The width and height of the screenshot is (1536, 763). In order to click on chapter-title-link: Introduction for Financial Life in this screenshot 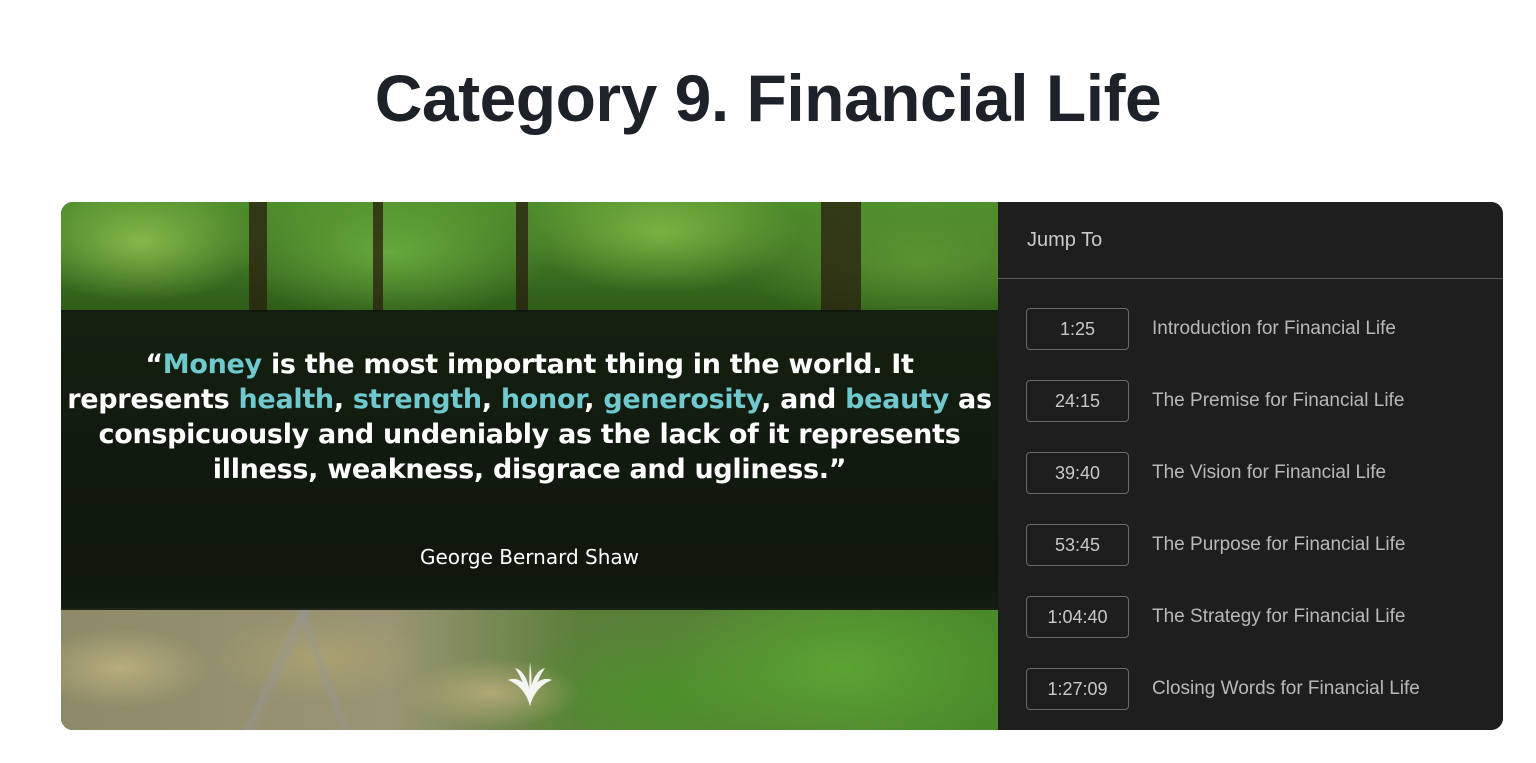, I will do `click(1274, 329)`.